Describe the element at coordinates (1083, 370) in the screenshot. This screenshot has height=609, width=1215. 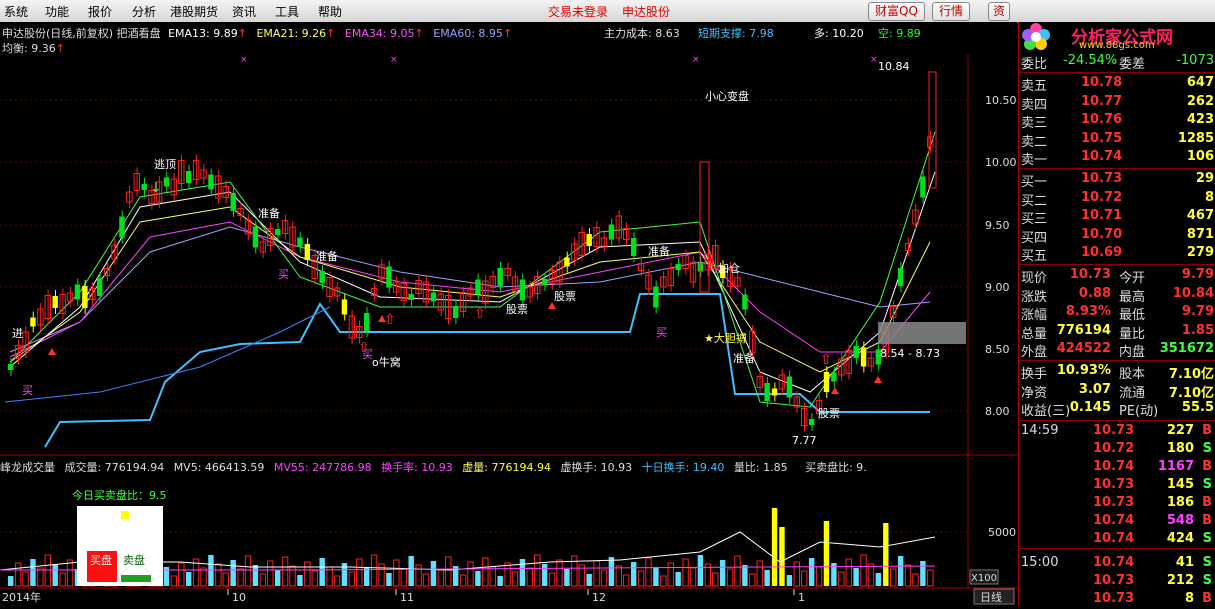
I see `stat-value: 10.93%` at that location.